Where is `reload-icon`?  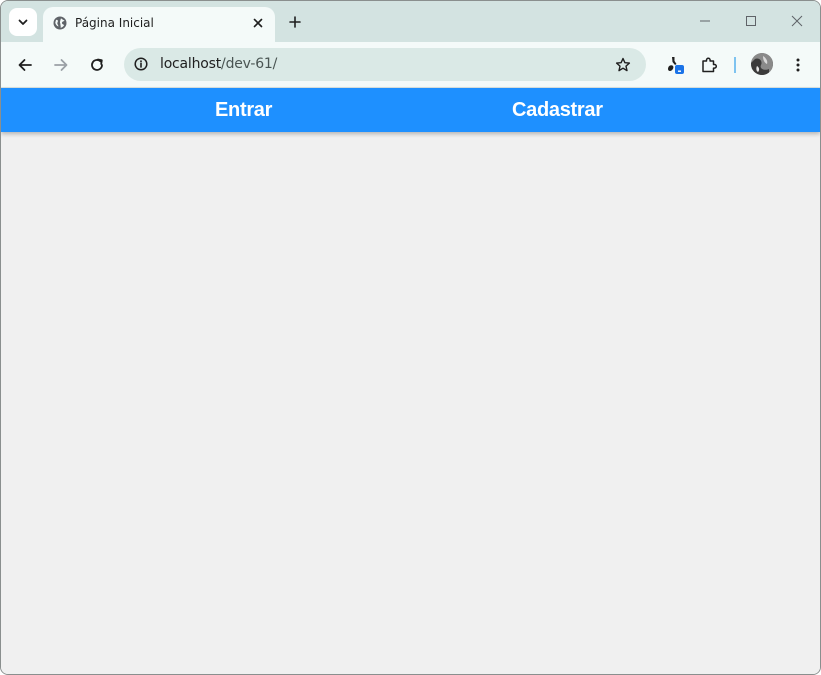 reload-icon is located at coordinates (97, 64).